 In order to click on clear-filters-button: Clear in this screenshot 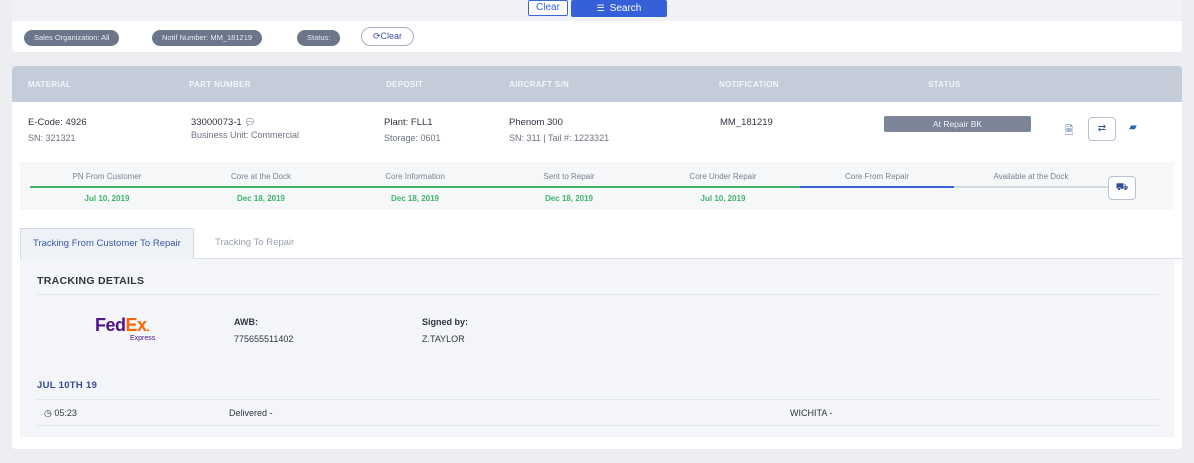, I will do `click(548, 8)`.